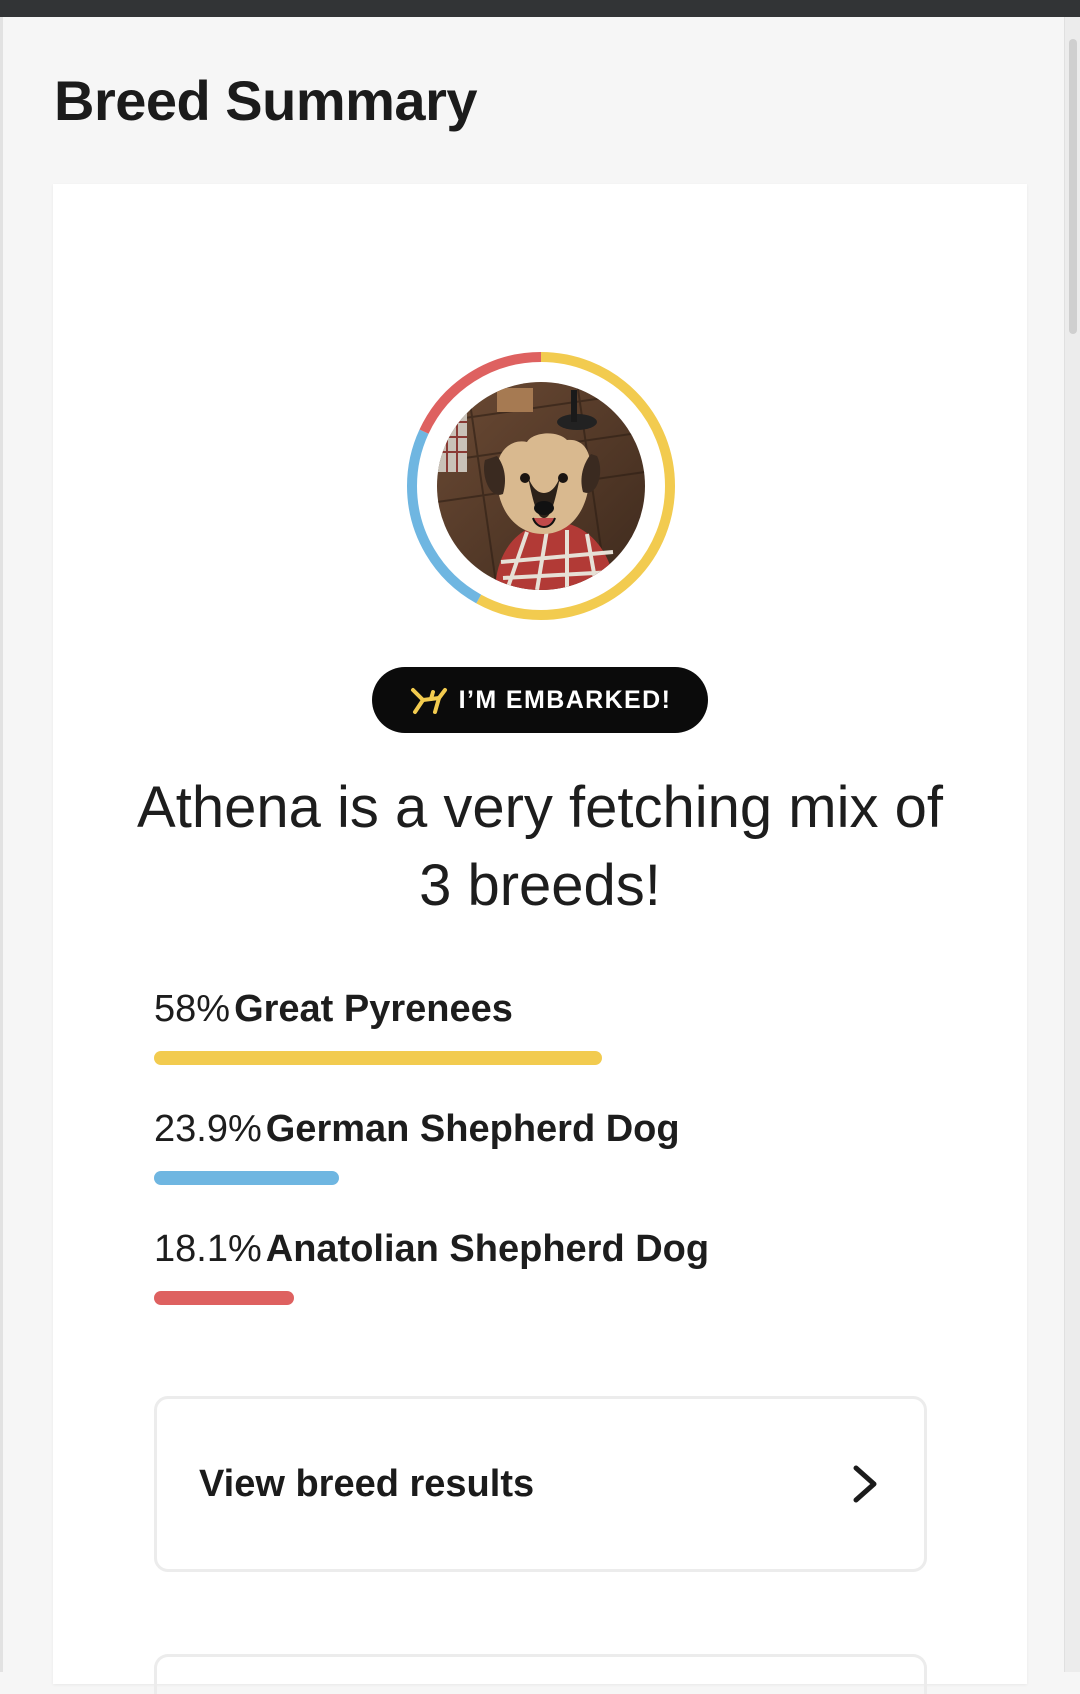 The width and height of the screenshot is (1080, 1694). Describe the element at coordinates (540, 1674) in the screenshot. I see `next-section-card` at that location.